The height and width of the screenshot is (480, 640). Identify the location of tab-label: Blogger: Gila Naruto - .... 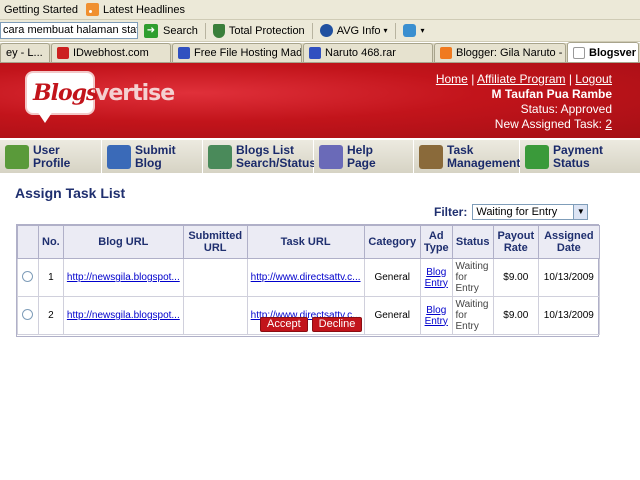
(511, 53).